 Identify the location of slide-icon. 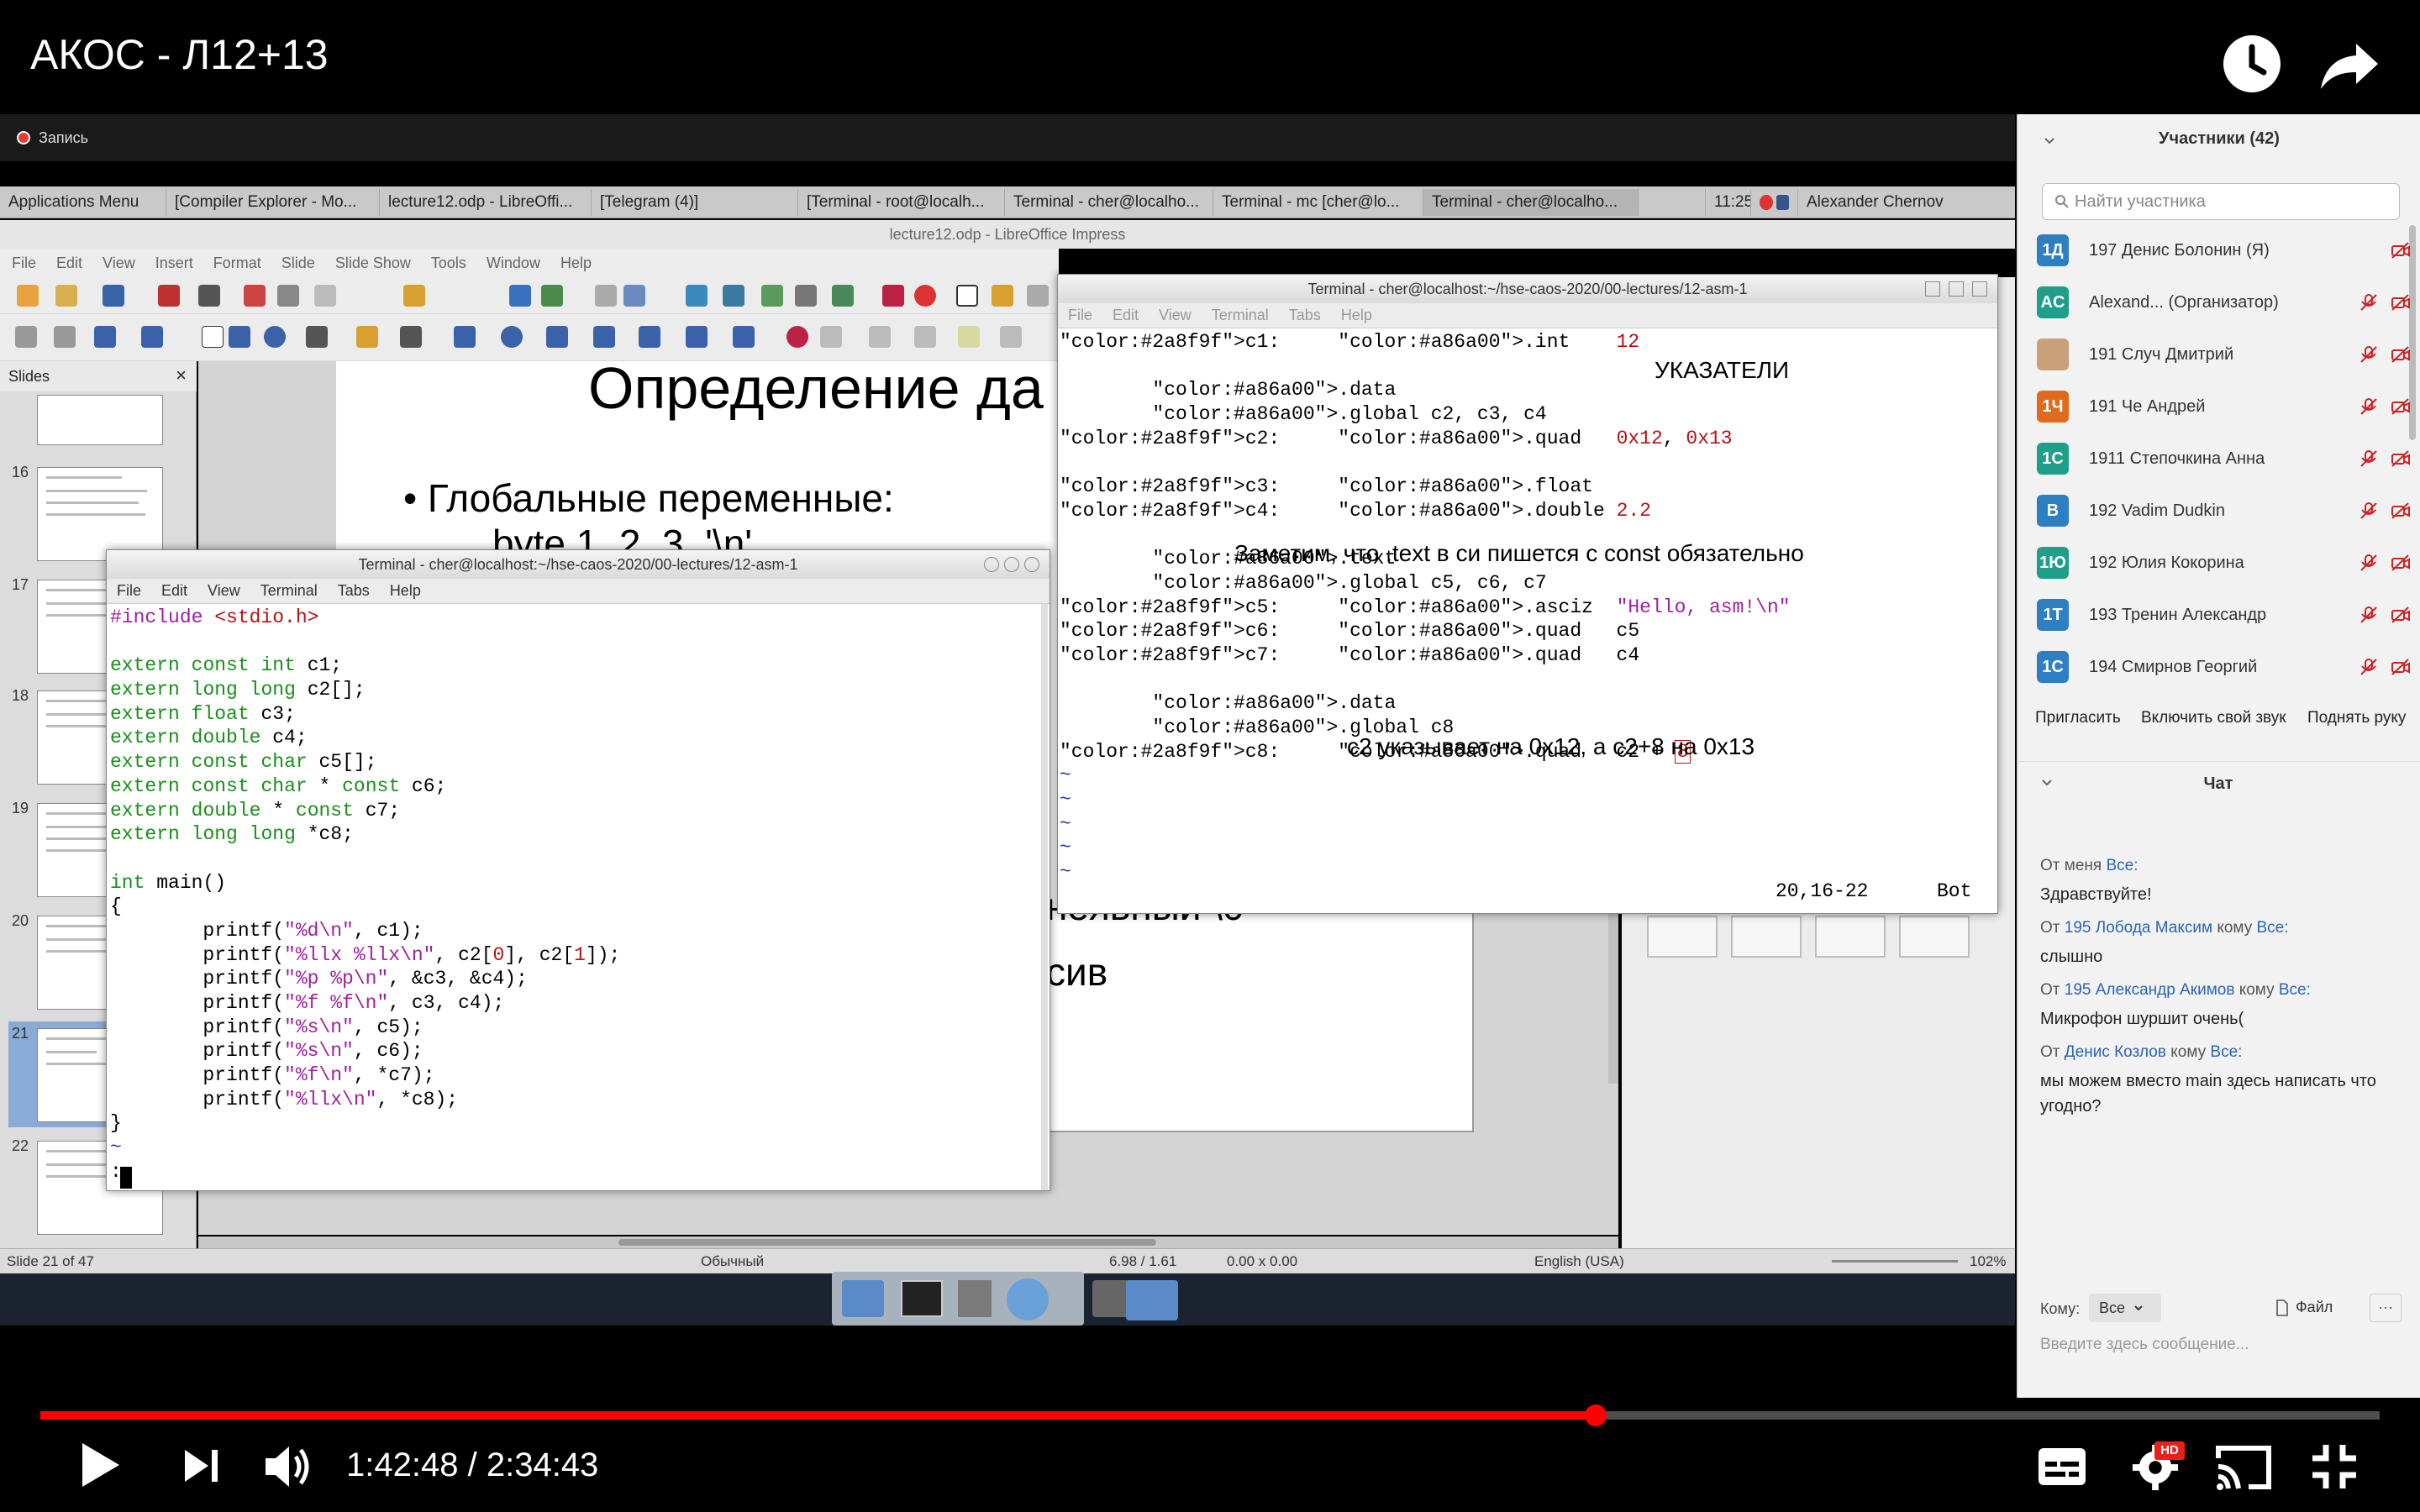
(634, 296).